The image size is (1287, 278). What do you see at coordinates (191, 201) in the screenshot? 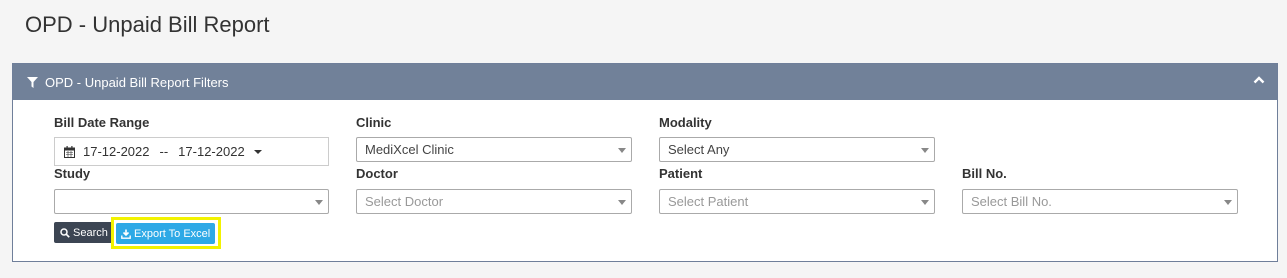
I see `study-select` at bounding box center [191, 201].